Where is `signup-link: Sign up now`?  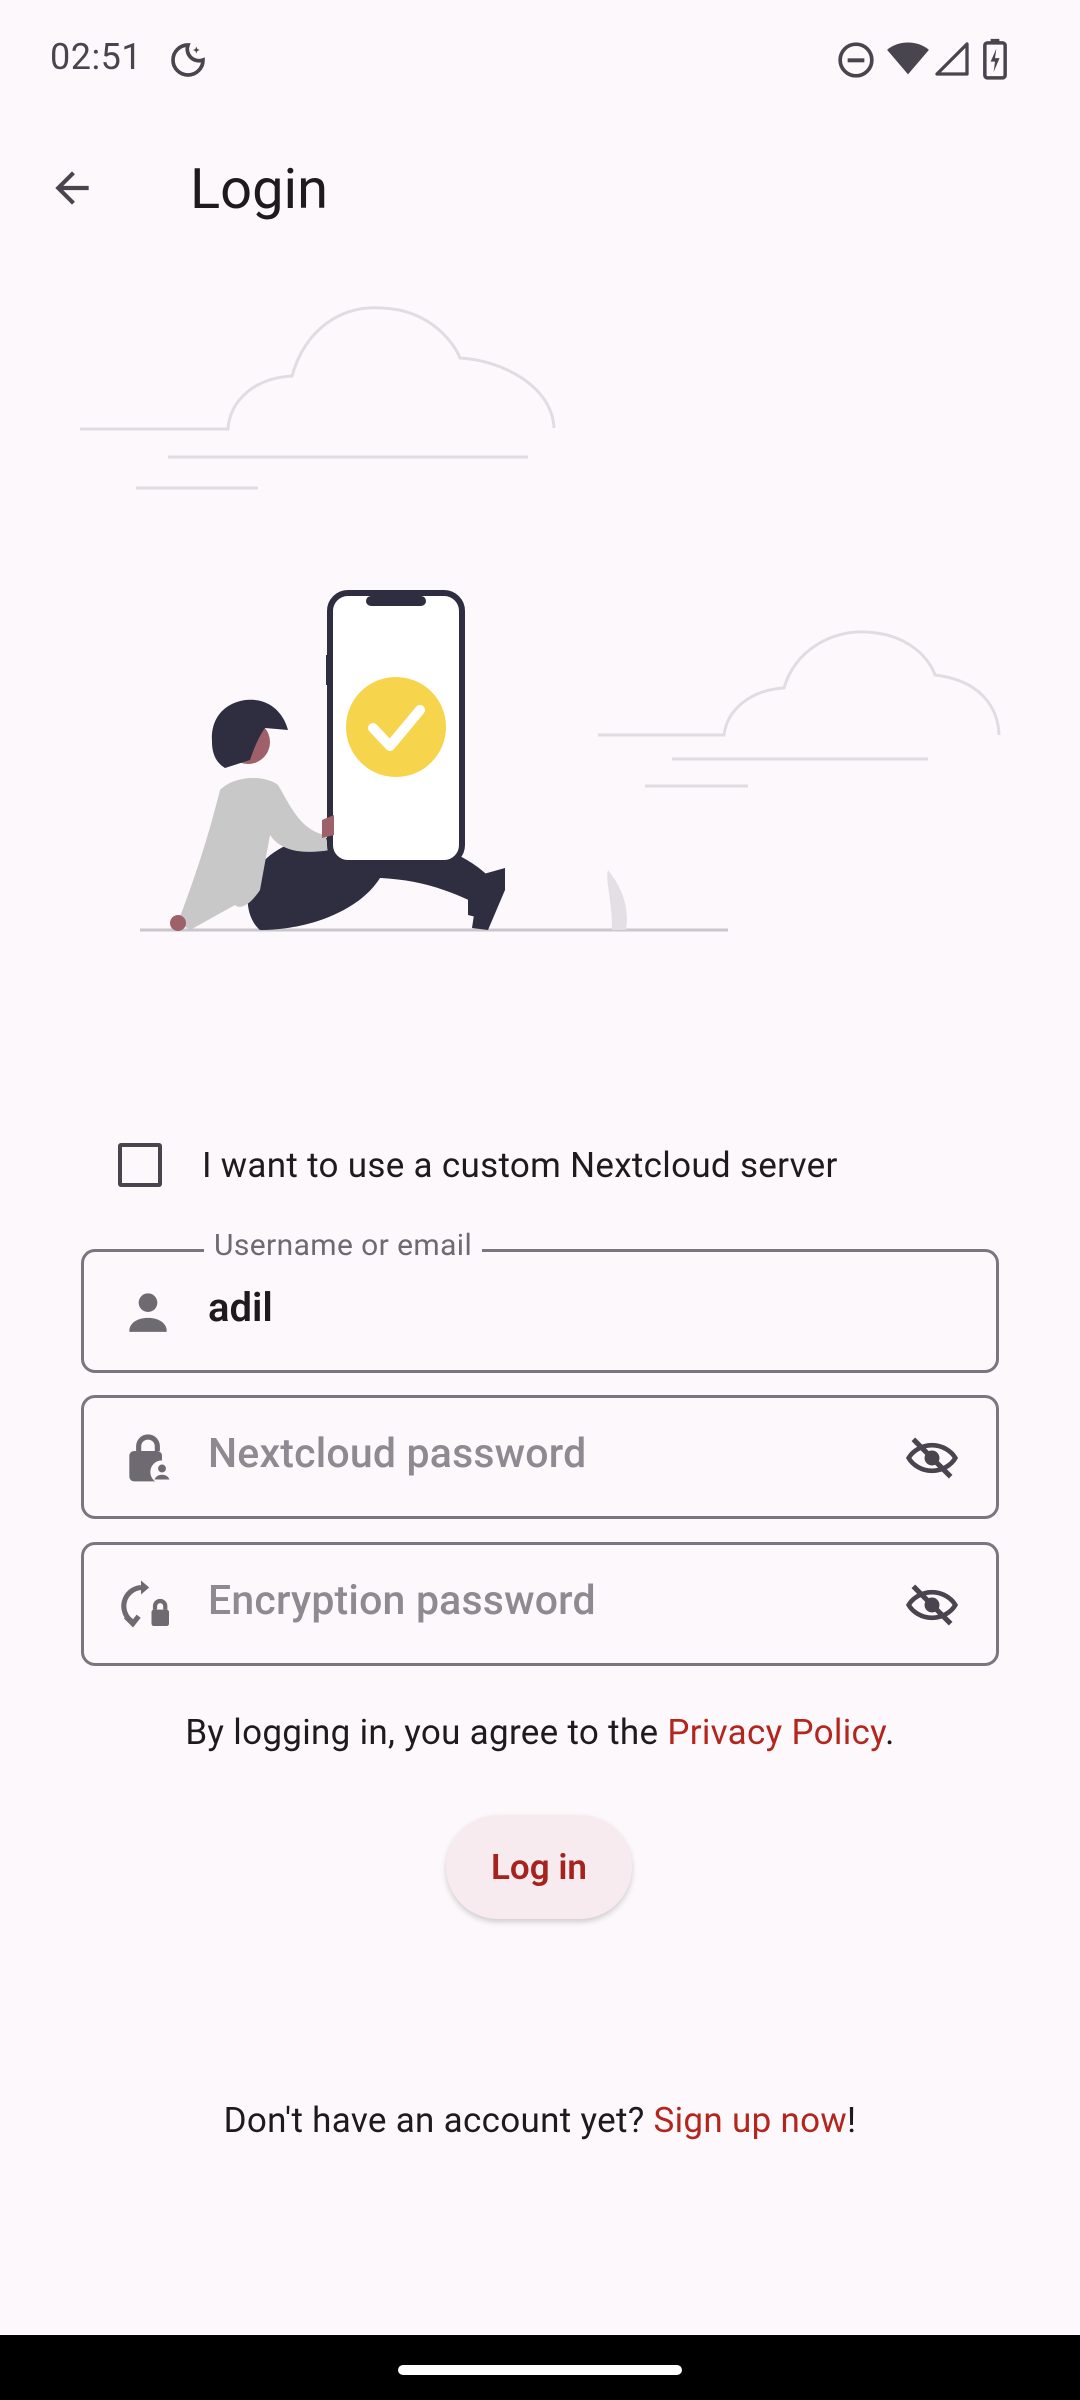
signup-link: Sign up now is located at coordinates (750, 2120).